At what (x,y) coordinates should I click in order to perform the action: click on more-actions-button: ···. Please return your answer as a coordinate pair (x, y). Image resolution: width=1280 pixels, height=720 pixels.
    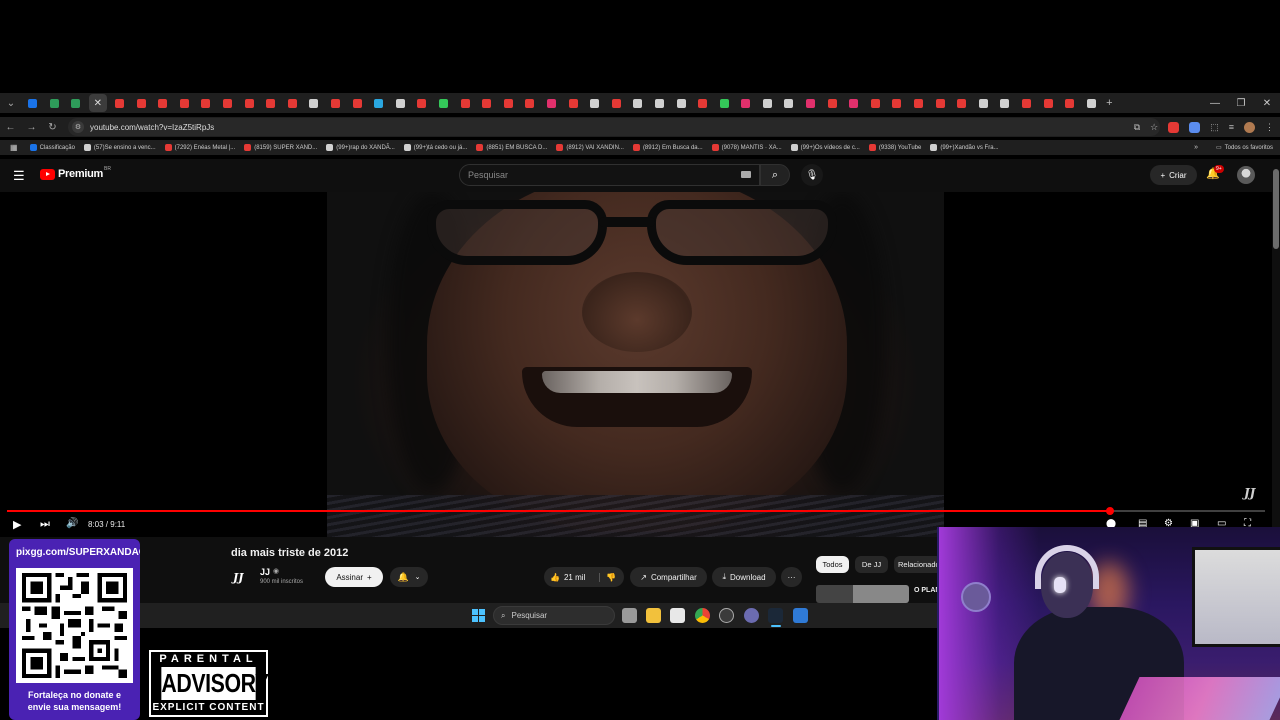
    Looking at the image, I should click on (791, 577).